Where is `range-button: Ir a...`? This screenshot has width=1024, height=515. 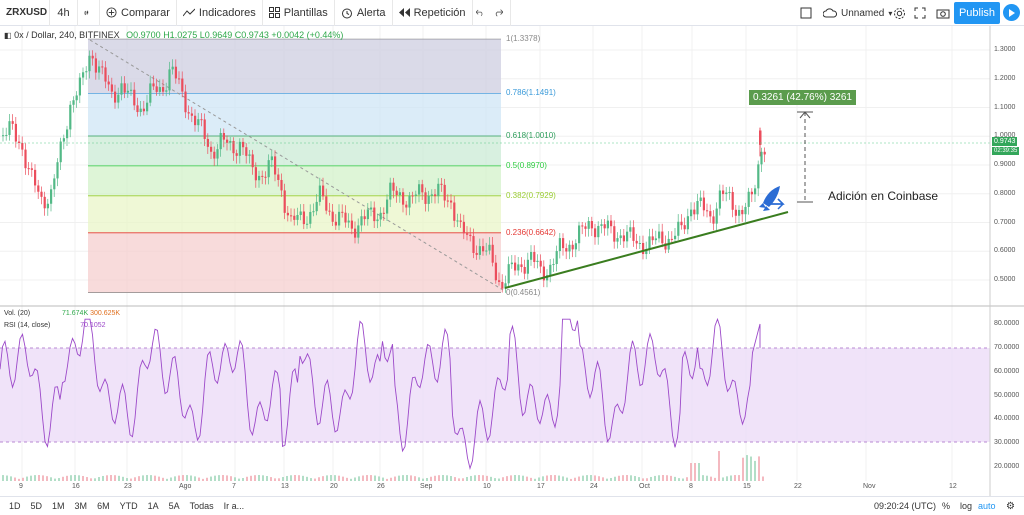 range-button: Ir a... is located at coordinates (234, 506).